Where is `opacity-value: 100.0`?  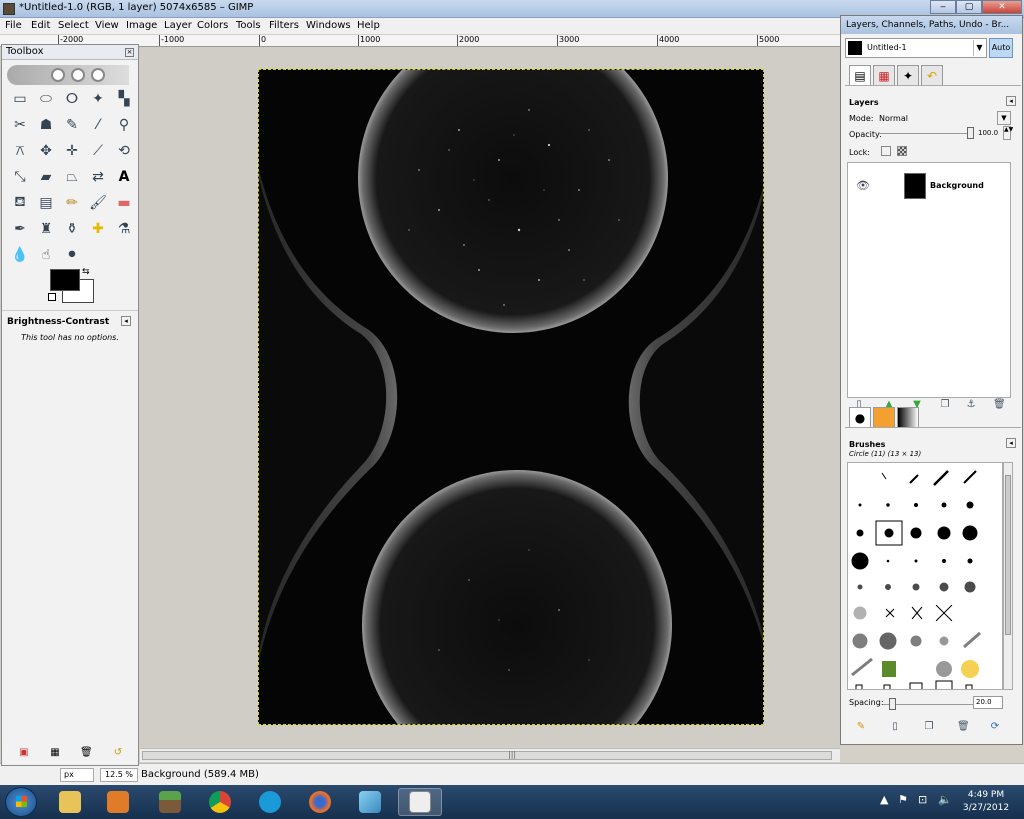 opacity-value: 100.0 is located at coordinates (990, 133).